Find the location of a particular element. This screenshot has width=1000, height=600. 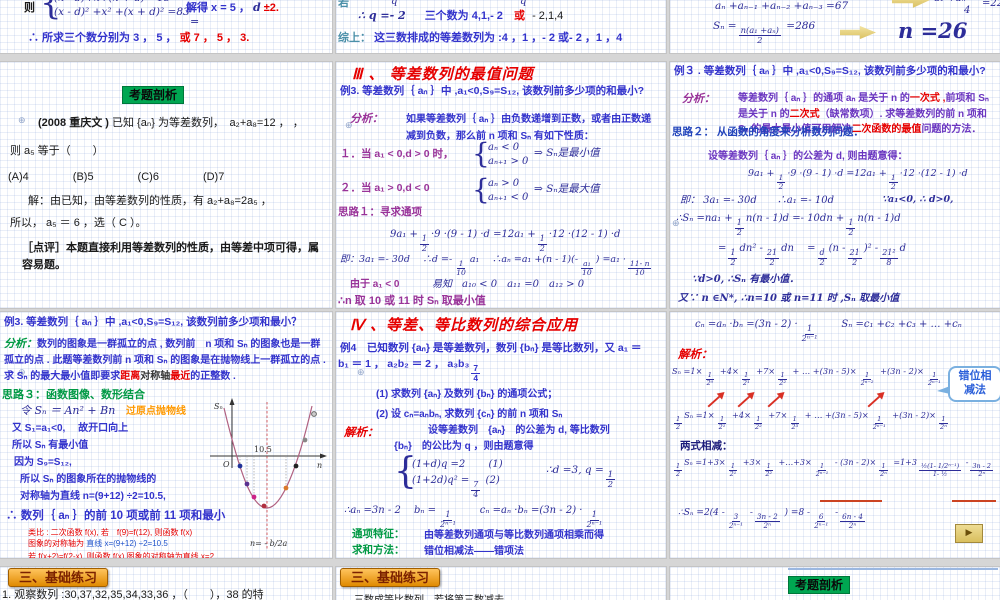

thread3-label: 思路３：函数图像、数形结合 is located at coordinates (73, 395).